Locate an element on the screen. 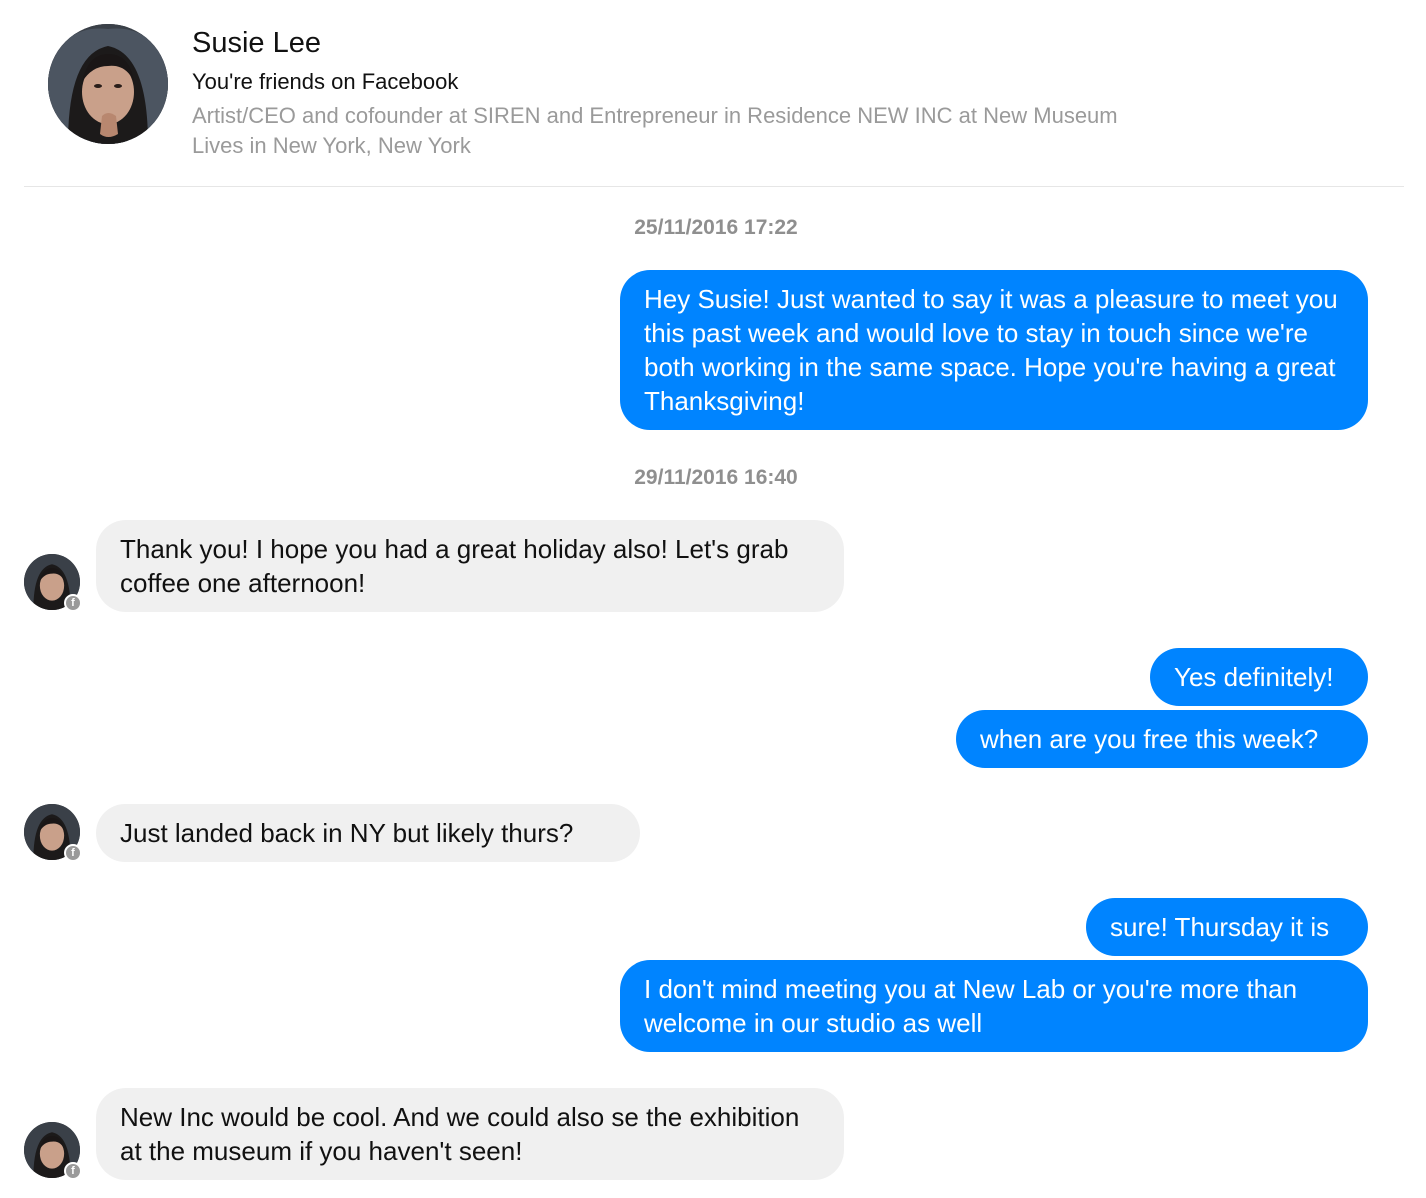 The width and height of the screenshot is (1426, 1198). profile-location: Lives in New York, New York is located at coordinates (331, 145).